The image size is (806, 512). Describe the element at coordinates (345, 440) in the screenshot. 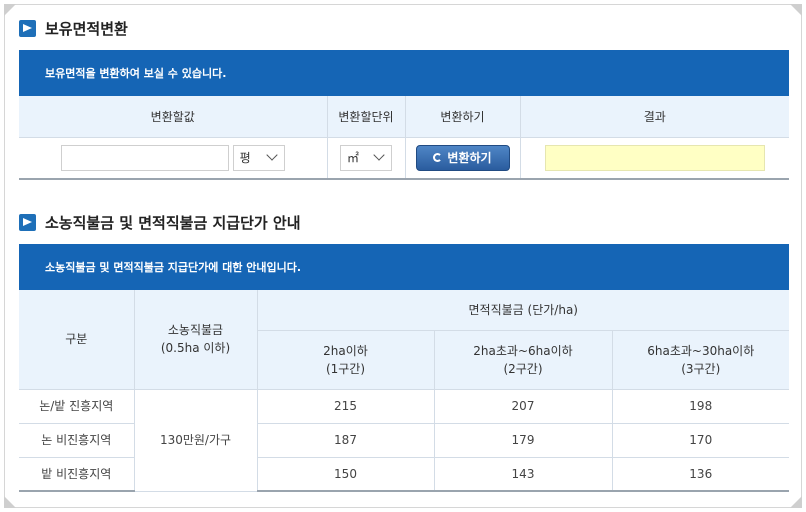

I see `tier1-cell: 187` at that location.